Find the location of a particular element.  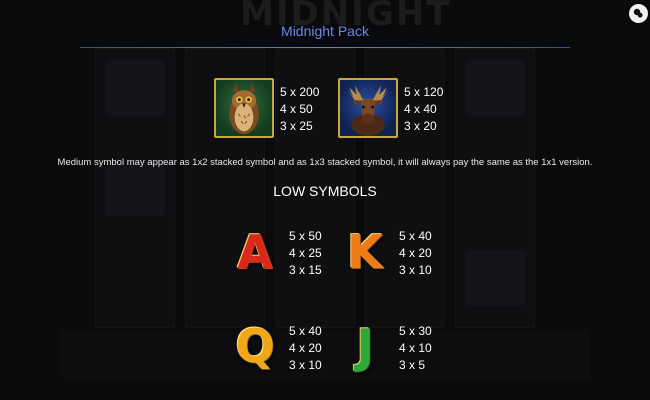

symbol-j-payouts: 5 x 30 4 x 10 3 x 5 is located at coordinates (415, 348).